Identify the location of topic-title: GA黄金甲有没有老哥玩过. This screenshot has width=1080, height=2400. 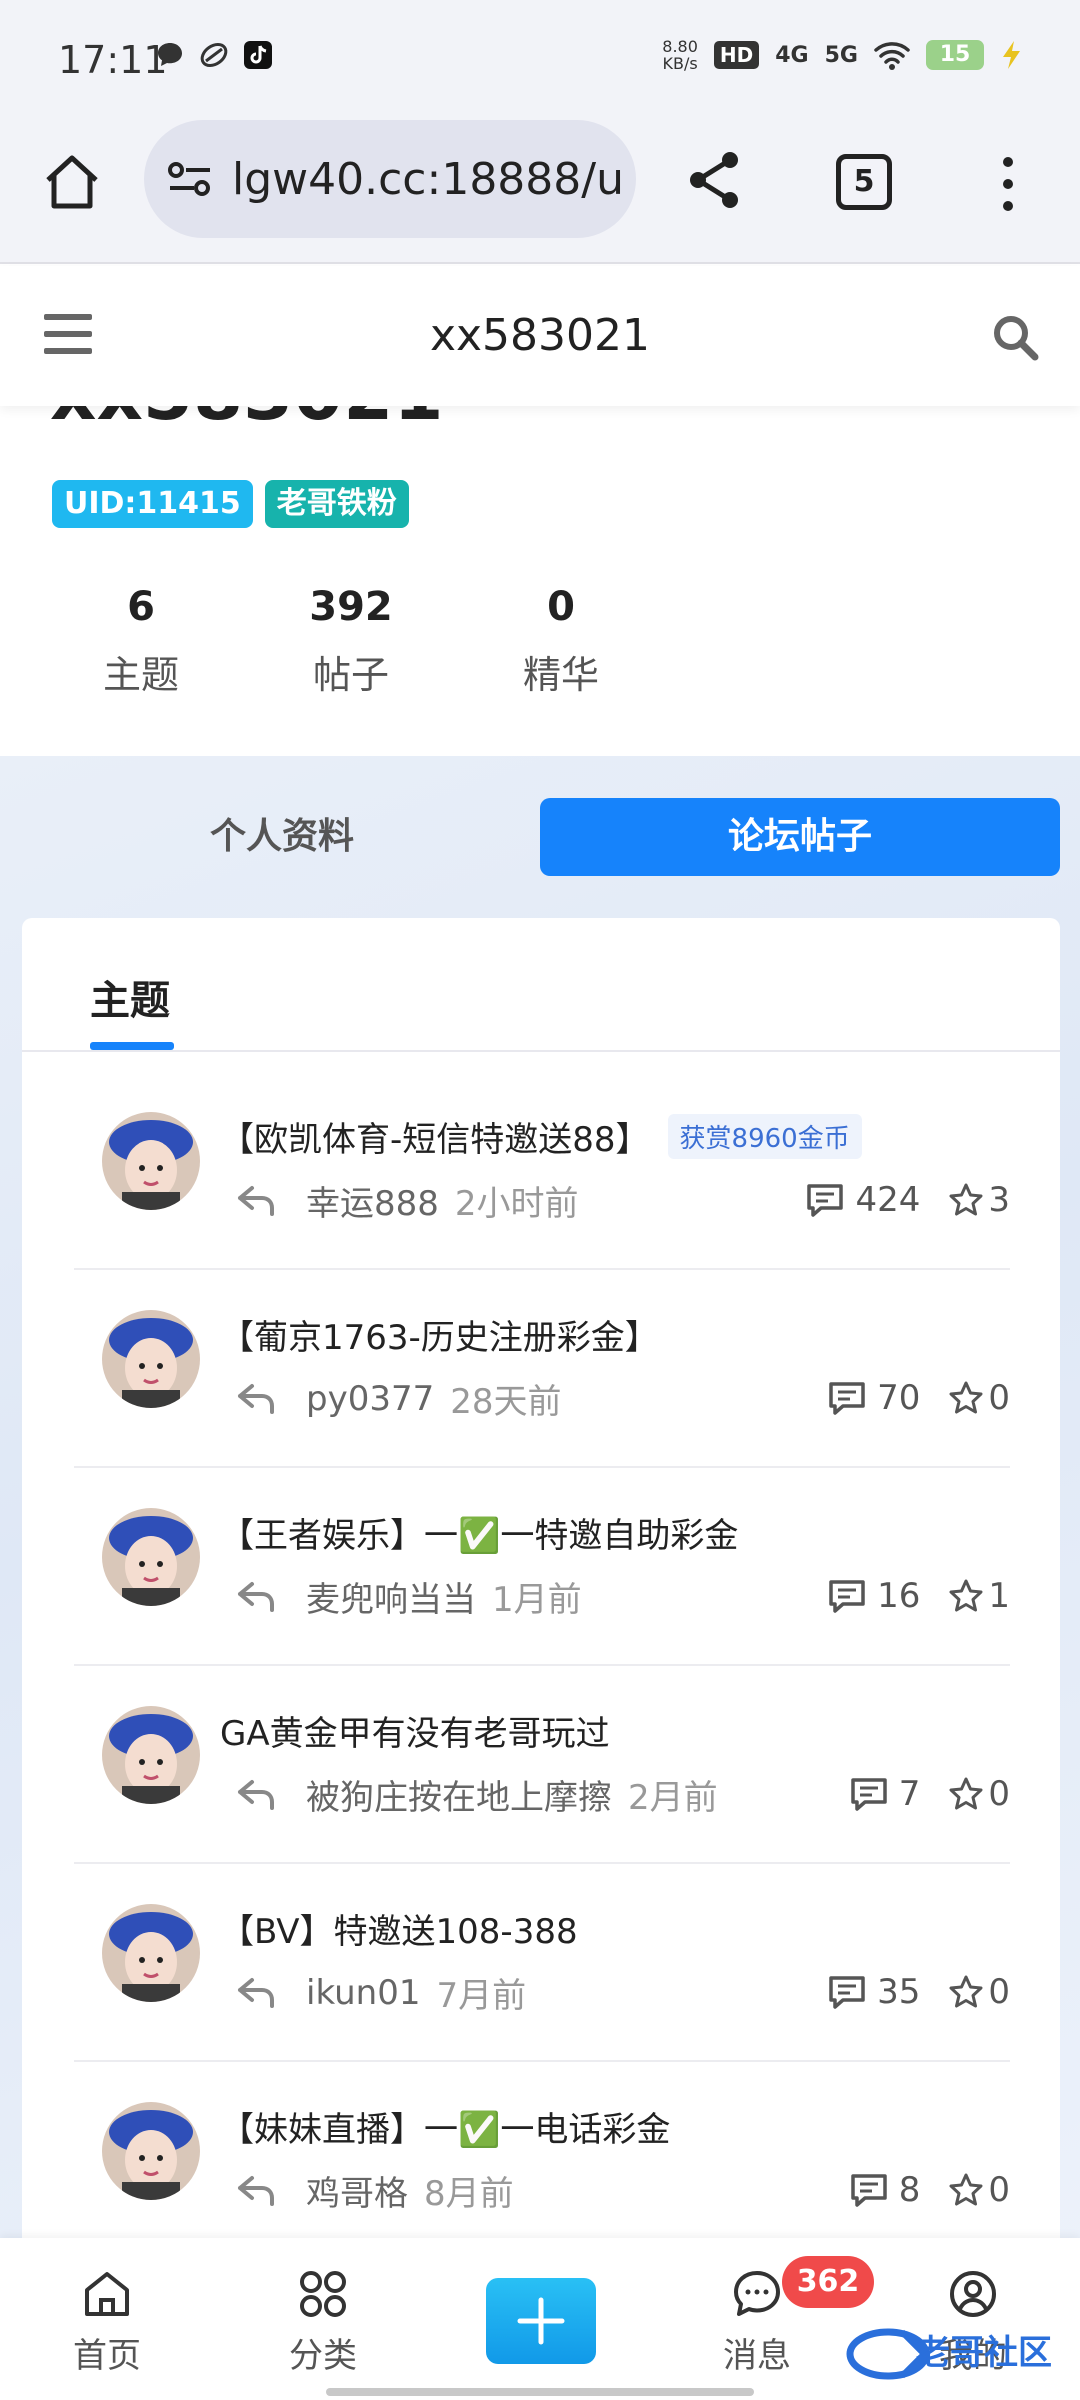
(415, 1730).